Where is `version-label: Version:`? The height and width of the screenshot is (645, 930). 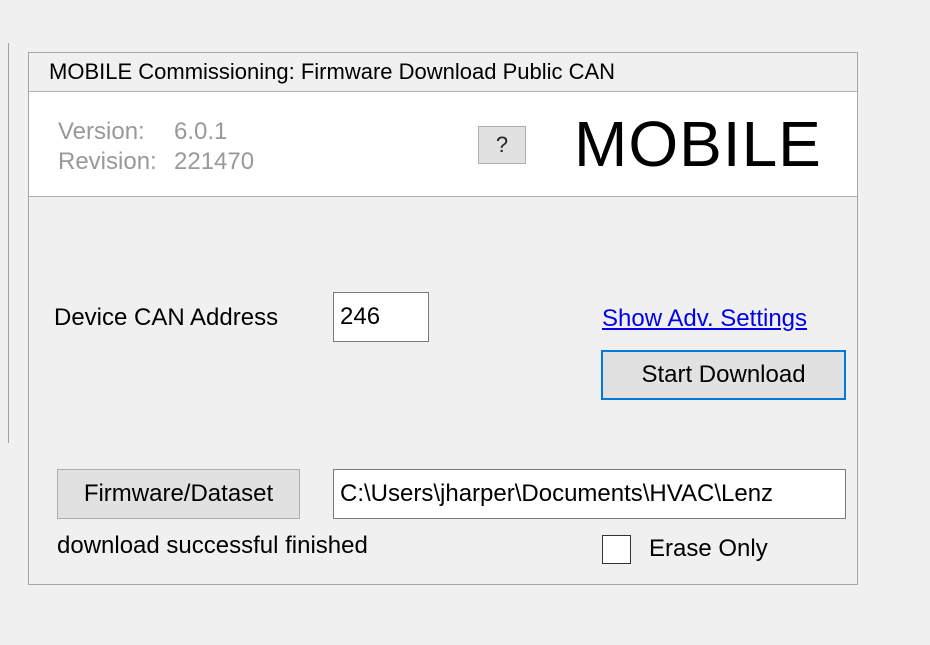 version-label: Version: is located at coordinates (101, 131).